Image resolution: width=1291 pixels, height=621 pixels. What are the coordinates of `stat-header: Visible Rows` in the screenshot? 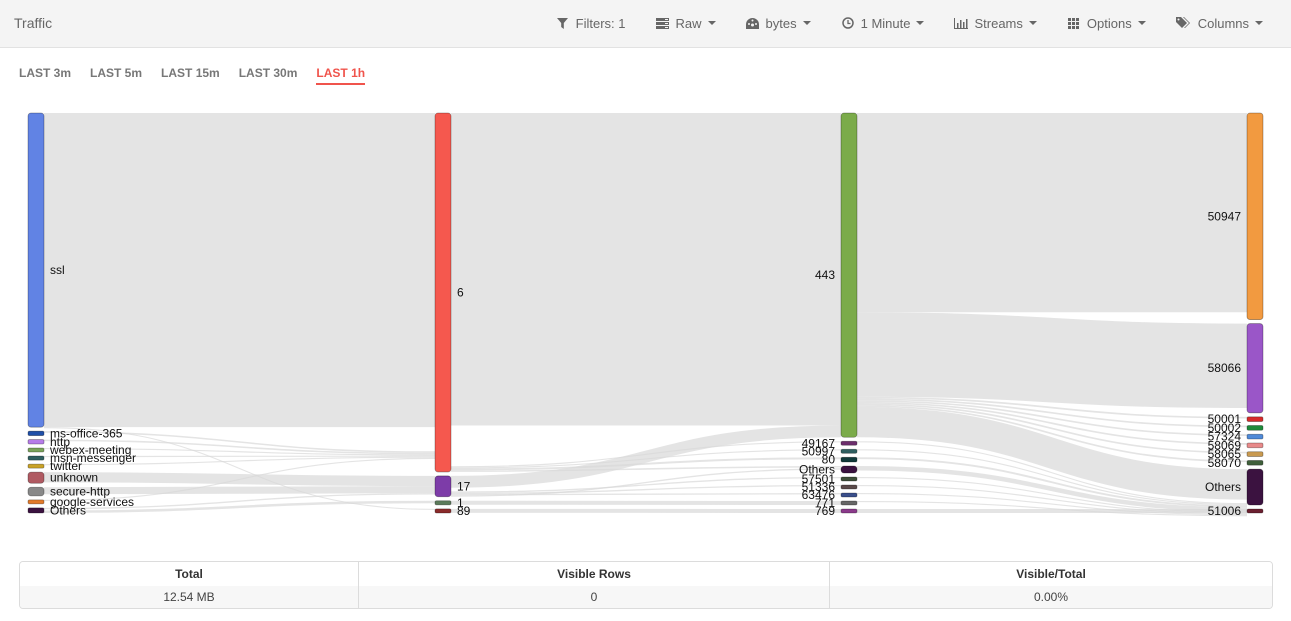 It's located at (594, 574).